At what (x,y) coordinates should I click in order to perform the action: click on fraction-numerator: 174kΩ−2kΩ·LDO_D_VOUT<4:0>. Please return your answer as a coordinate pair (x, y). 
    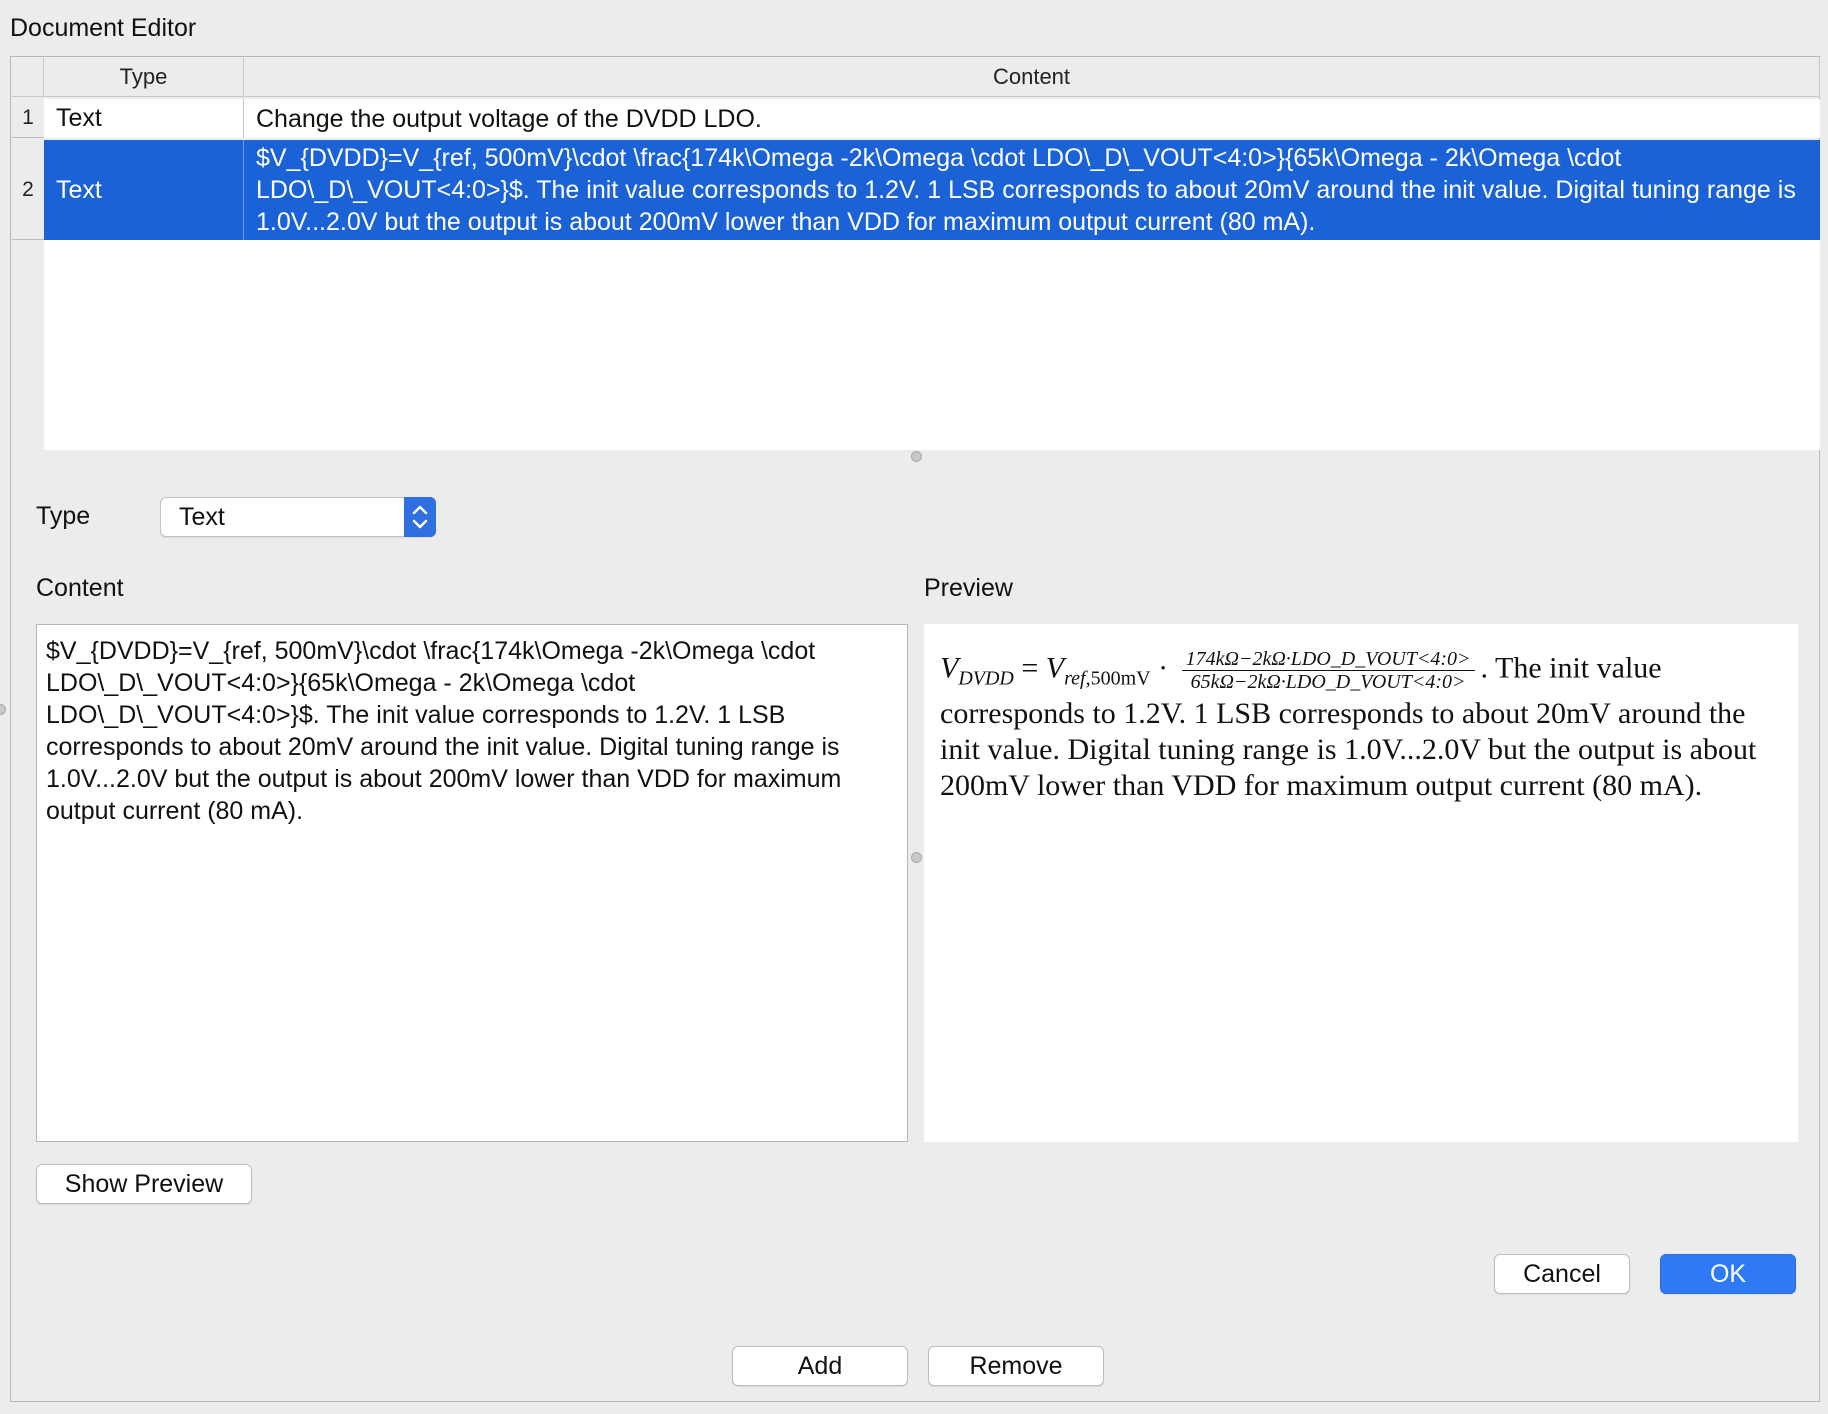
    Looking at the image, I should click on (1328, 659).